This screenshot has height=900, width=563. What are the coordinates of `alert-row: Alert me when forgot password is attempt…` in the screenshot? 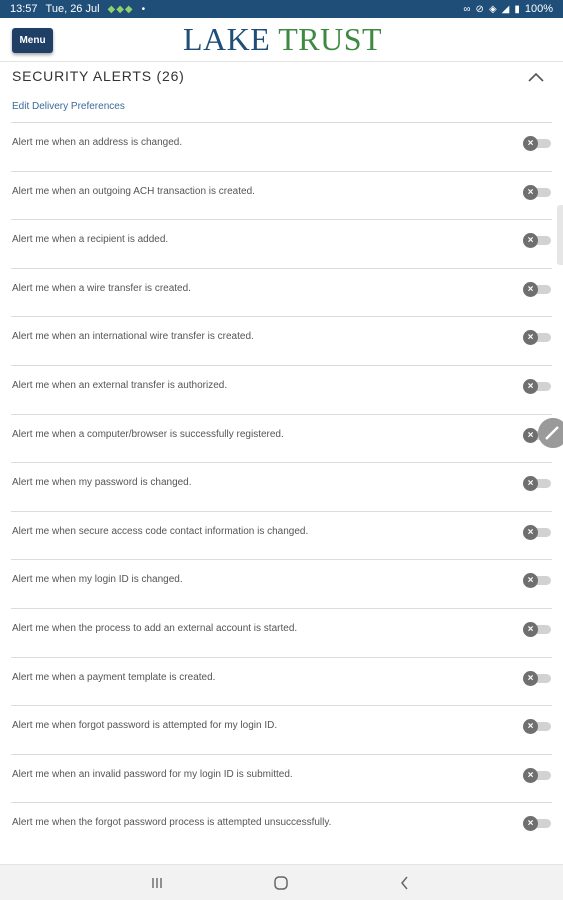 It's located at (281, 729).